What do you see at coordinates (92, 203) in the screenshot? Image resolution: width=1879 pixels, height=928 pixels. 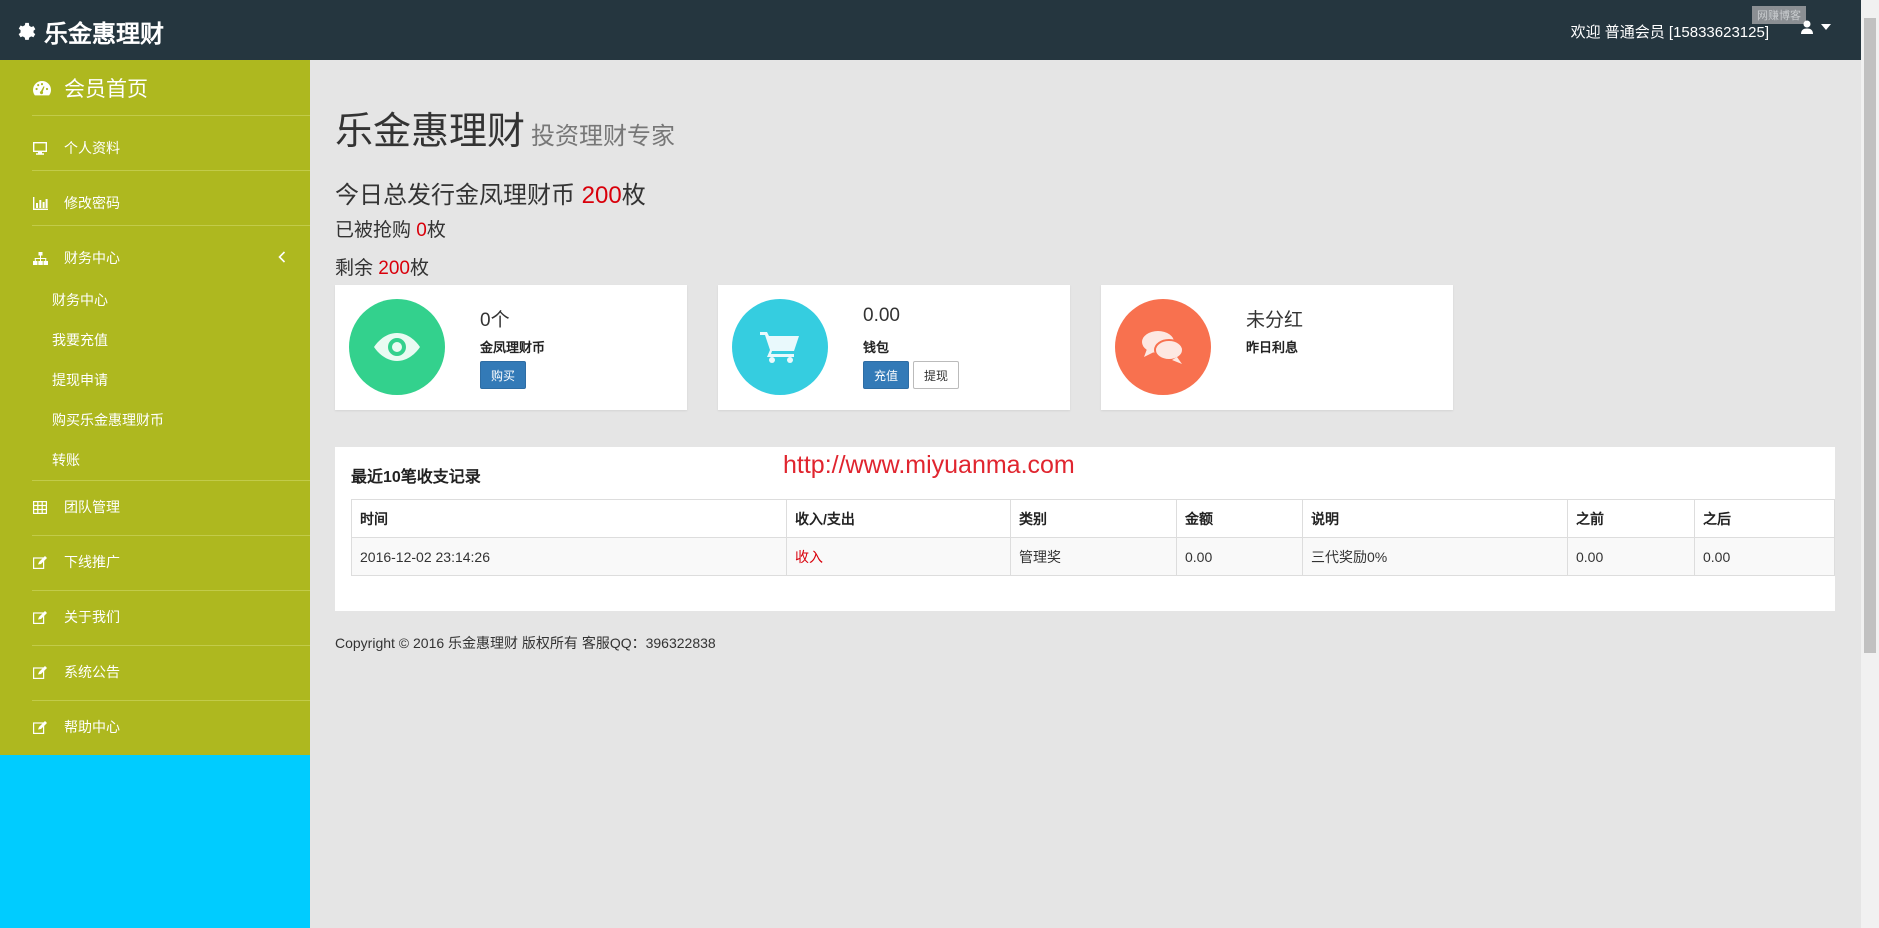 I see `sidebar-item-label: 修改密码` at bounding box center [92, 203].